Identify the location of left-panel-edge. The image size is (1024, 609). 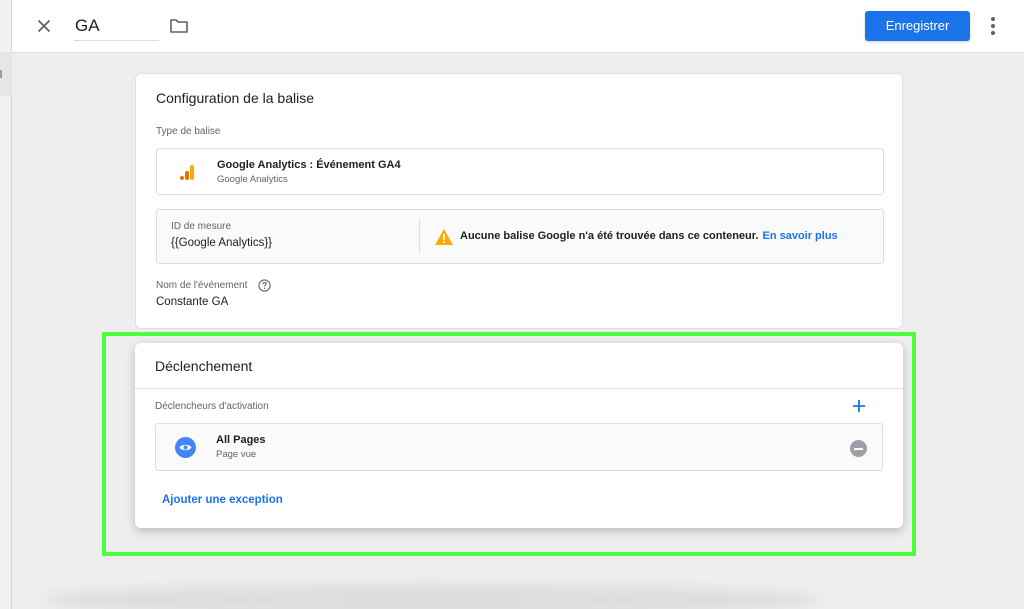
(6, 304).